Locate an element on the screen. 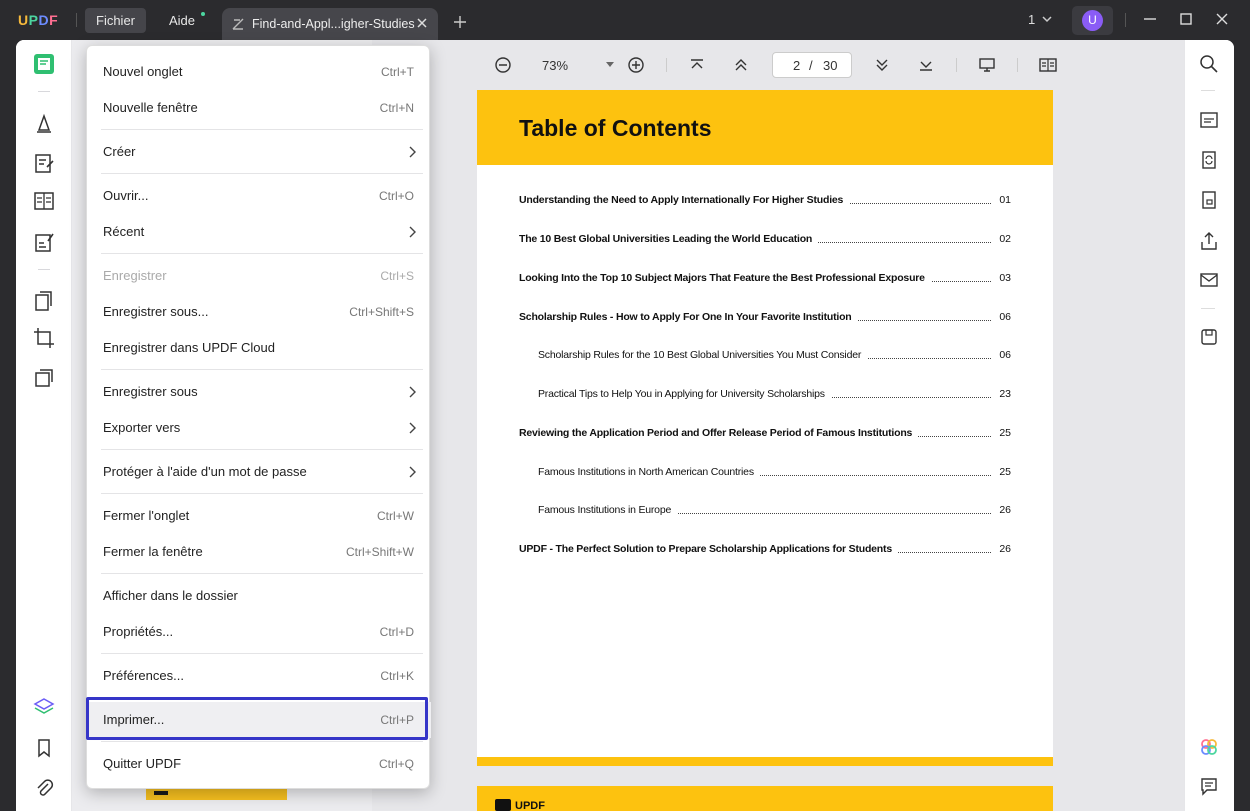 Image resolution: width=1250 pixels, height=811 pixels. menu-item-save-as-sub: Enregistrer sous is located at coordinates (259, 392).